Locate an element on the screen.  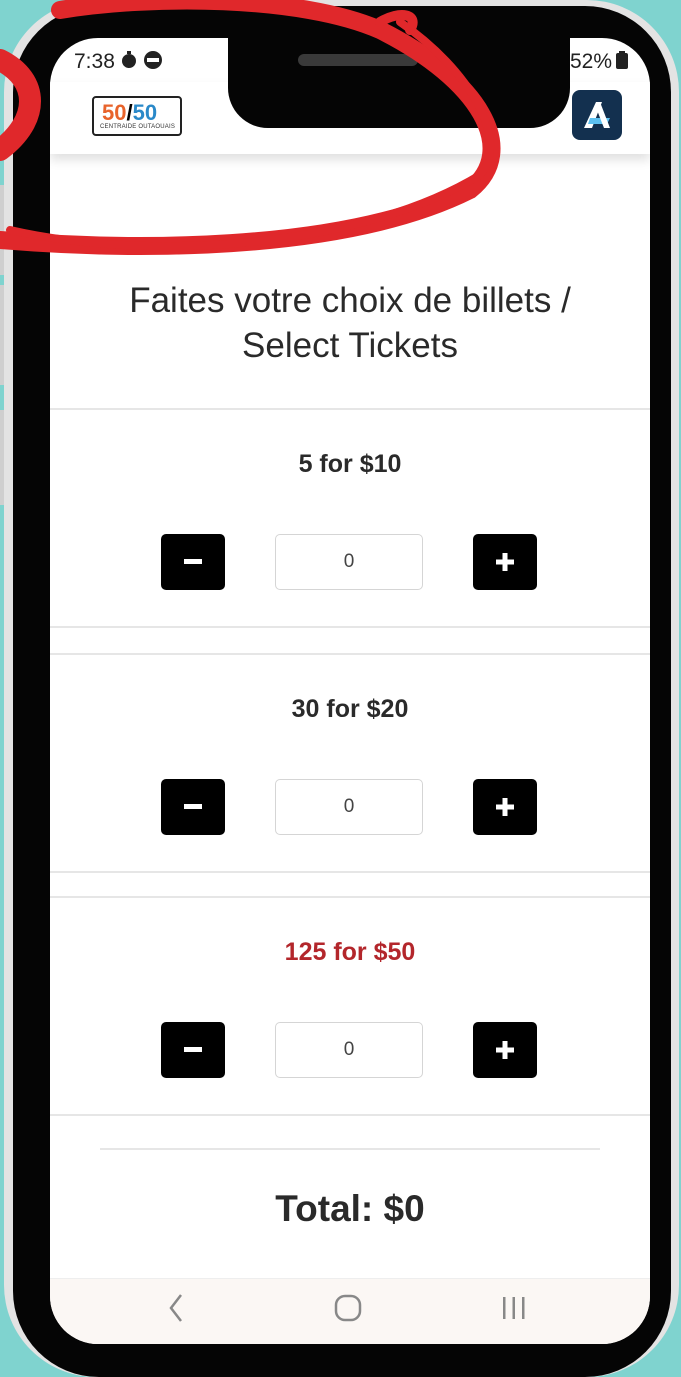
app-logo-icon is located at coordinates (597, 115).